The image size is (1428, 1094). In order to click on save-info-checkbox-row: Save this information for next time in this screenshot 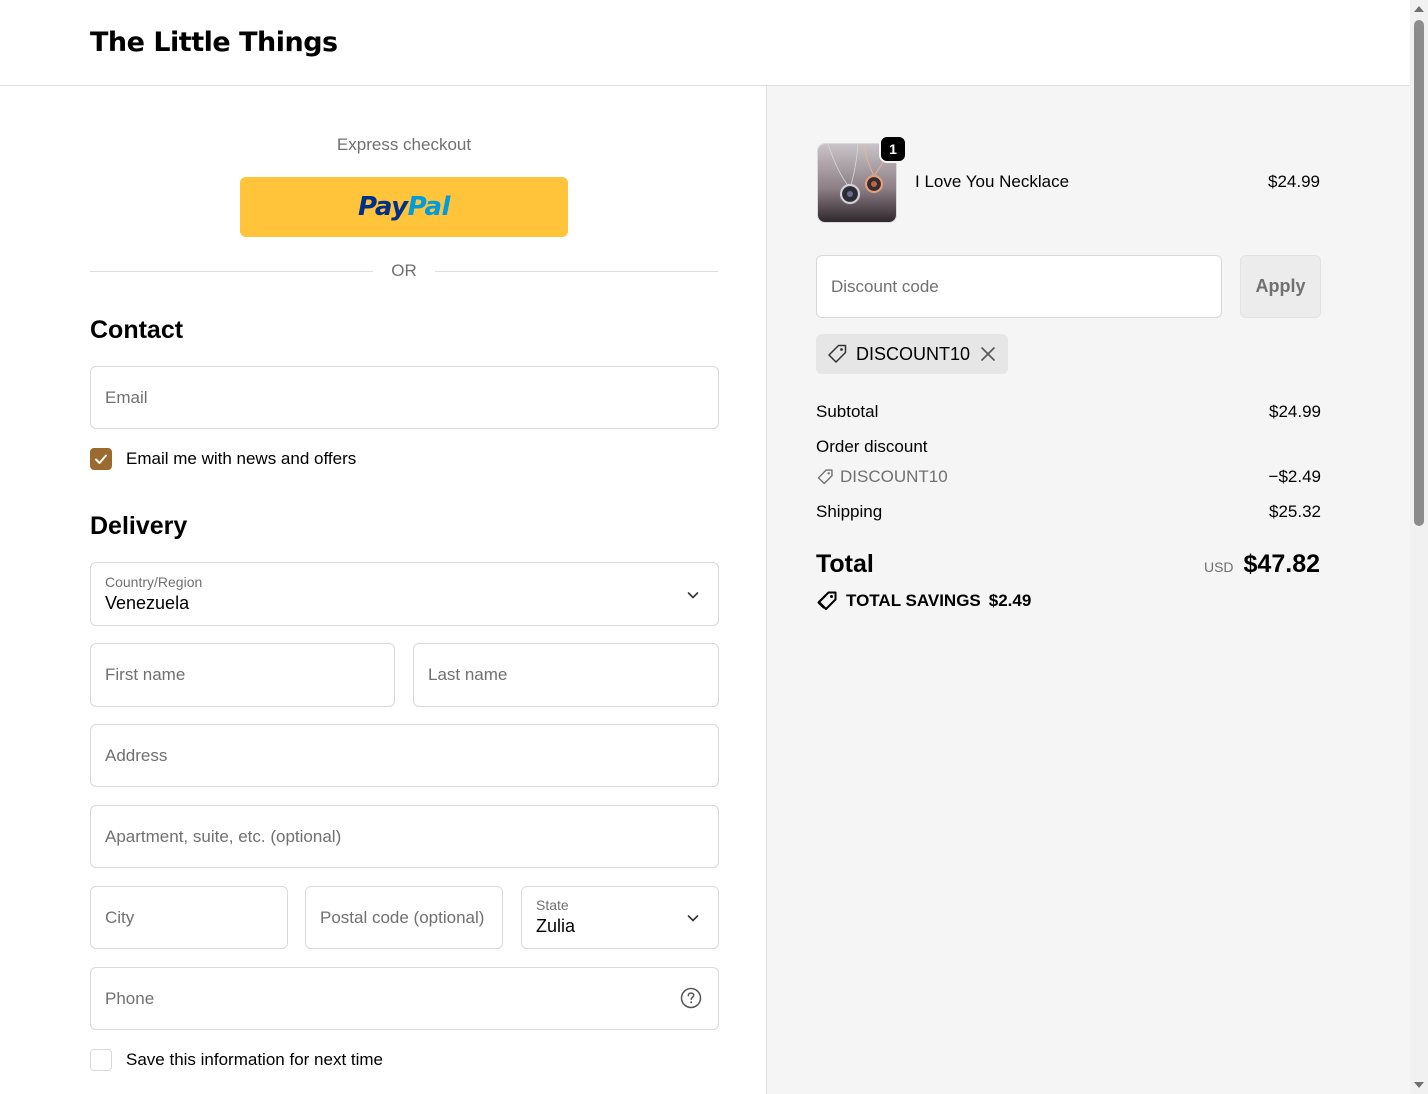, I will do `click(236, 1060)`.